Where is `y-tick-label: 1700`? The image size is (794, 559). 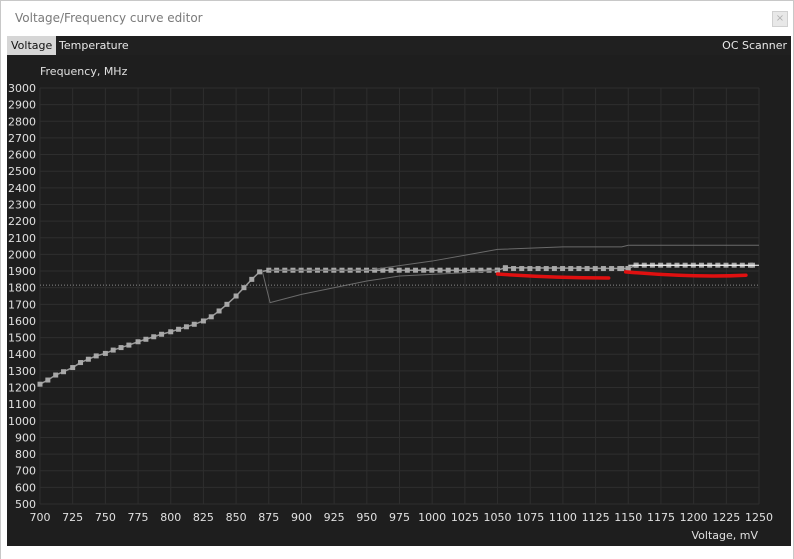 y-tick-label: 1700 is located at coordinates (22, 304).